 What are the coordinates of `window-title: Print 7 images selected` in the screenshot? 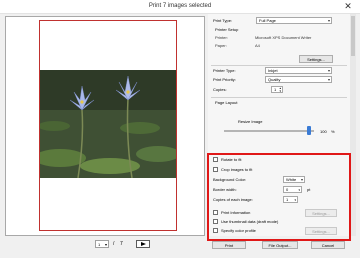 It's located at (180, 6).